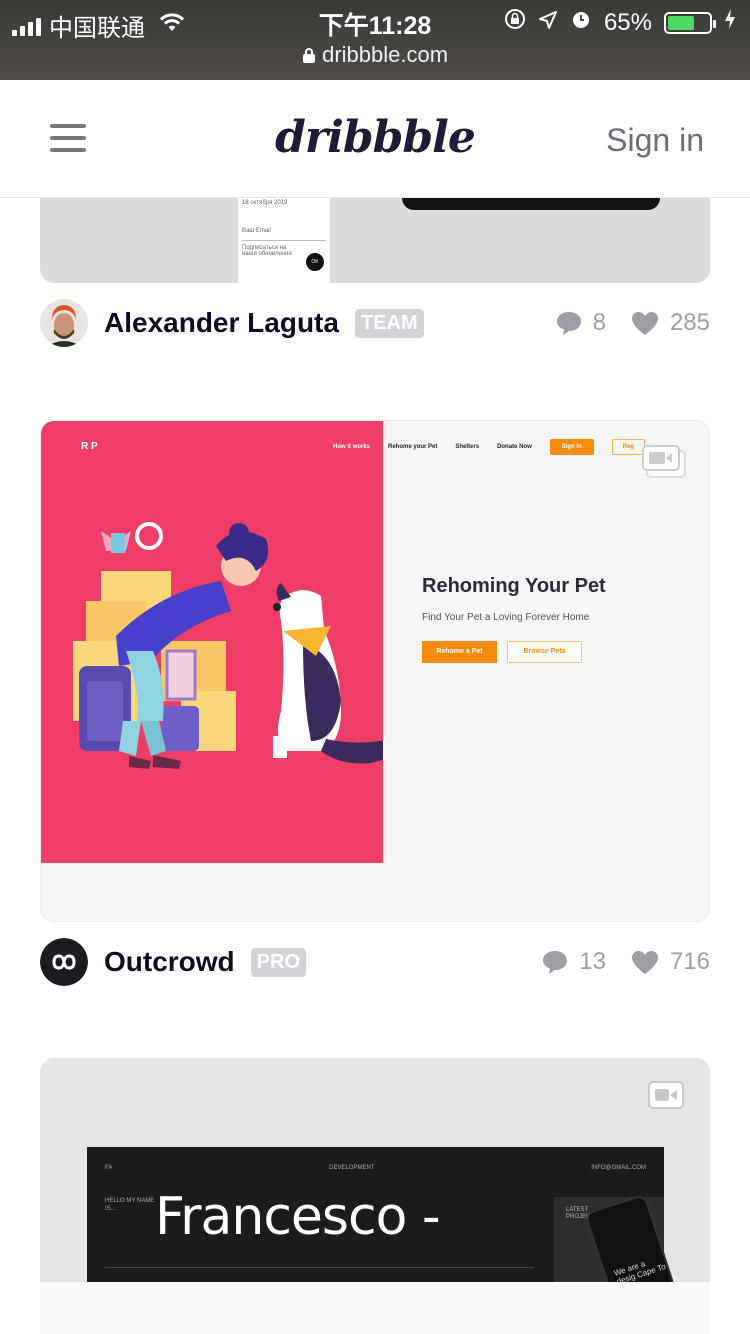 This screenshot has height=1334, width=750. Describe the element at coordinates (514, 447) in the screenshot. I see `preview-nav-item: Donate Now` at that location.